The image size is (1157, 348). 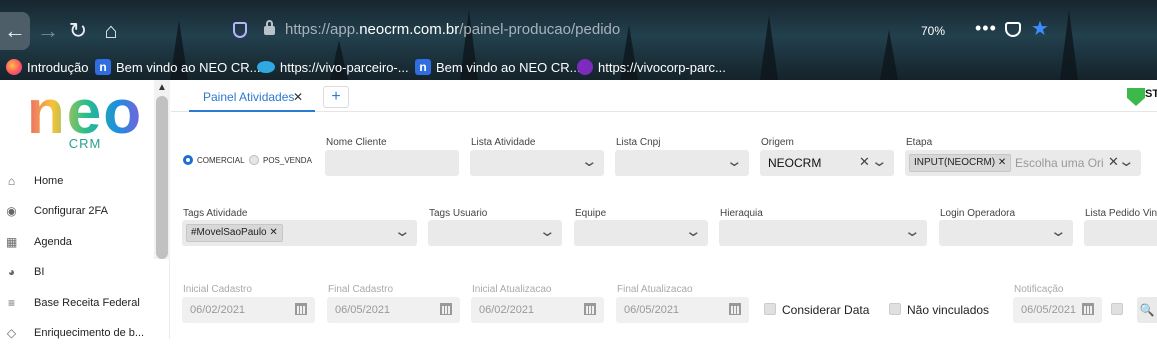 I want to click on lista-pedido-label: Lista Pedido Vinc, so click(x=1121, y=213).